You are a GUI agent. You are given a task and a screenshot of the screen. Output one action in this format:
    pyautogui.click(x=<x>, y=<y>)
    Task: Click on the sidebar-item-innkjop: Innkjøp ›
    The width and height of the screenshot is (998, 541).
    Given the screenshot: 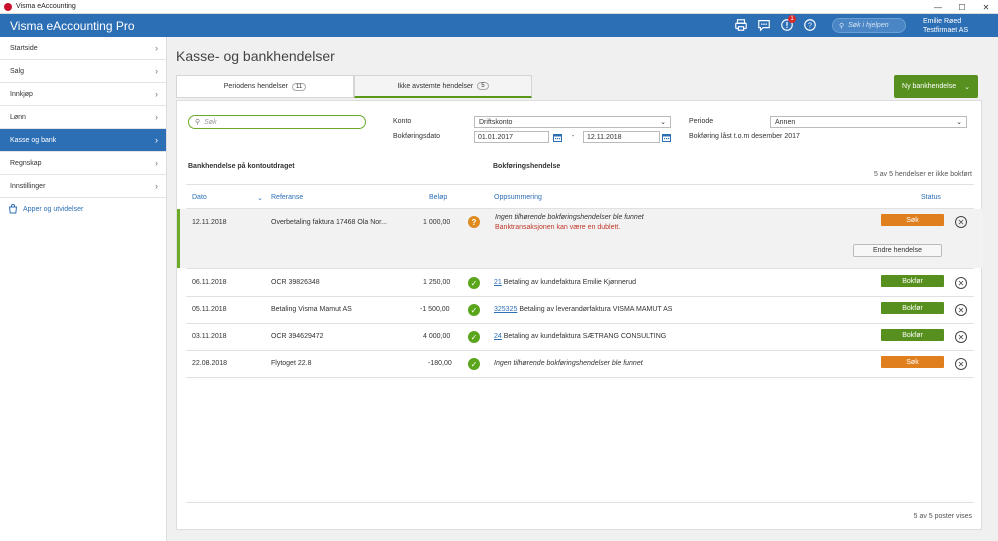 What is the action you would take?
    pyautogui.click(x=83, y=94)
    